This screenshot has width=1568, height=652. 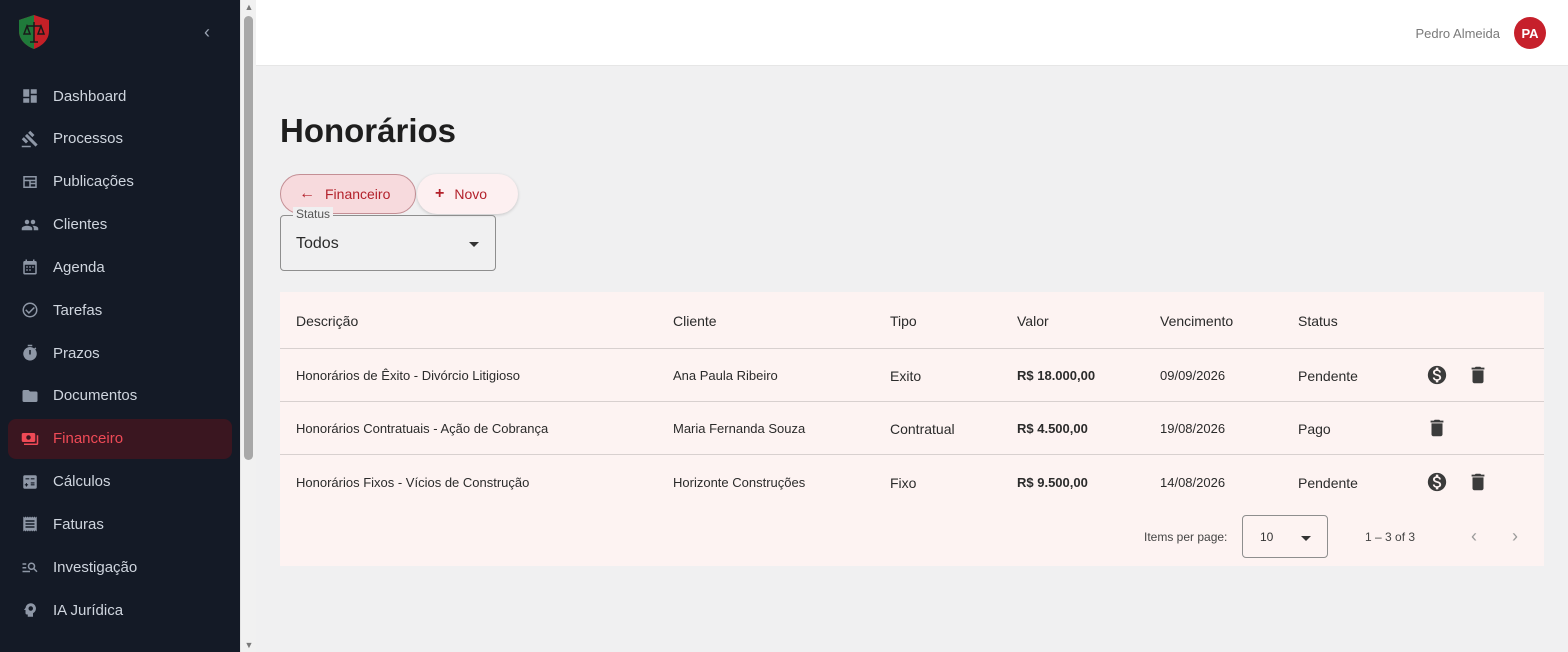 What do you see at coordinates (90, 96) in the screenshot?
I see `sidebar-item-label: Dashboard` at bounding box center [90, 96].